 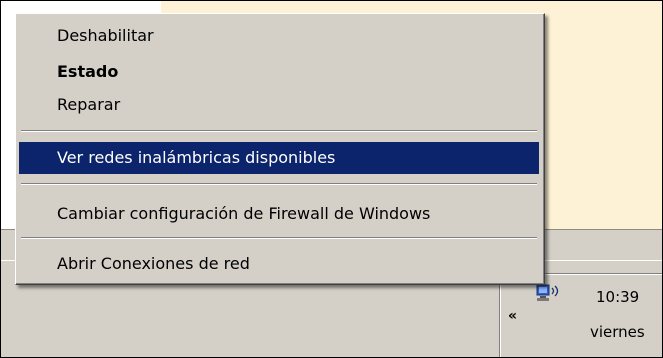 I want to click on menu-item-ver-redes: Ver redes inalámbricas disponibles, so click(x=279, y=158).